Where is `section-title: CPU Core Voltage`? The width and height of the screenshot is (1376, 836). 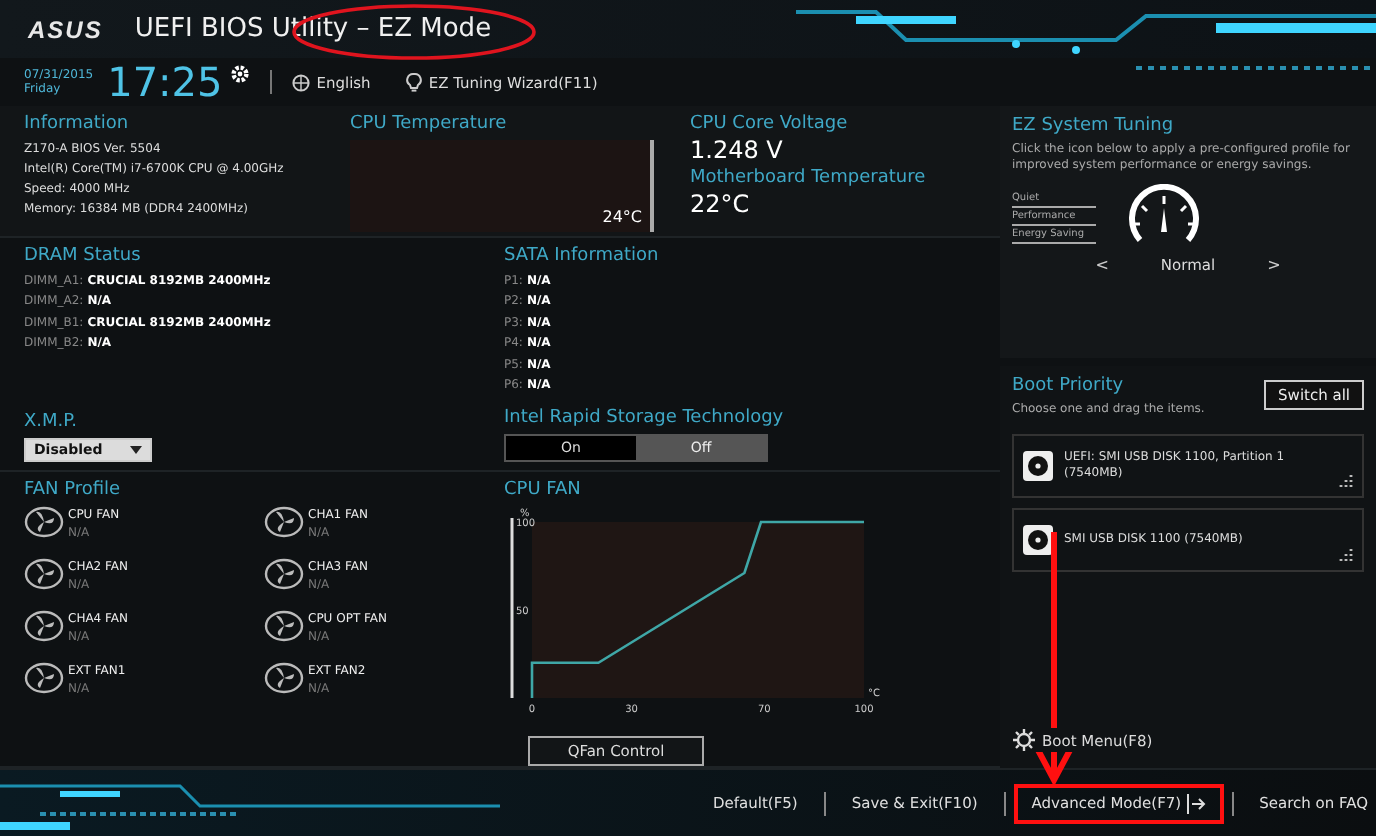
section-title: CPU Core Voltage is located at coordinates (770, 124).